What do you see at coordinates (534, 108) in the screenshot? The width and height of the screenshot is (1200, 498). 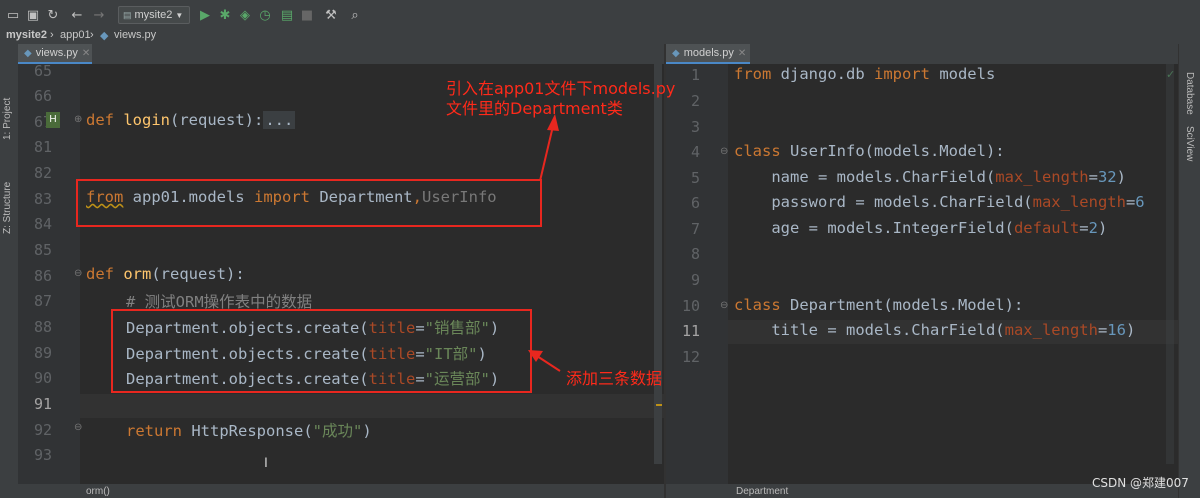 I see `import-annotation-line2: 文件里的Department类` at bounding box center [534, 108].